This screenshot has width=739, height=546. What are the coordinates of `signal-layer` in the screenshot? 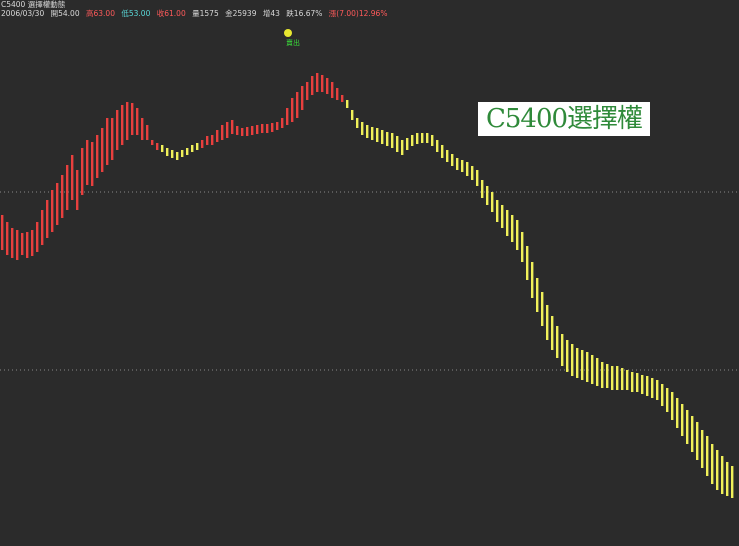 It's located at (288, 33).